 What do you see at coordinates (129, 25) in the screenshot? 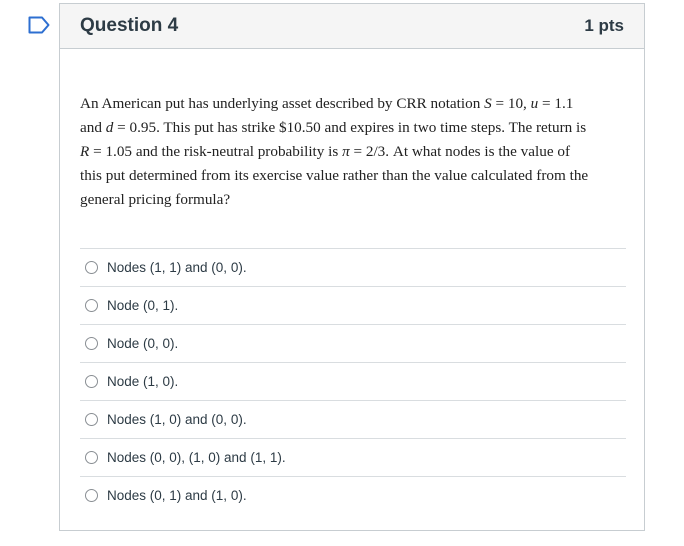
I see `question-title: Question 4` at bounding box center [129, 25].